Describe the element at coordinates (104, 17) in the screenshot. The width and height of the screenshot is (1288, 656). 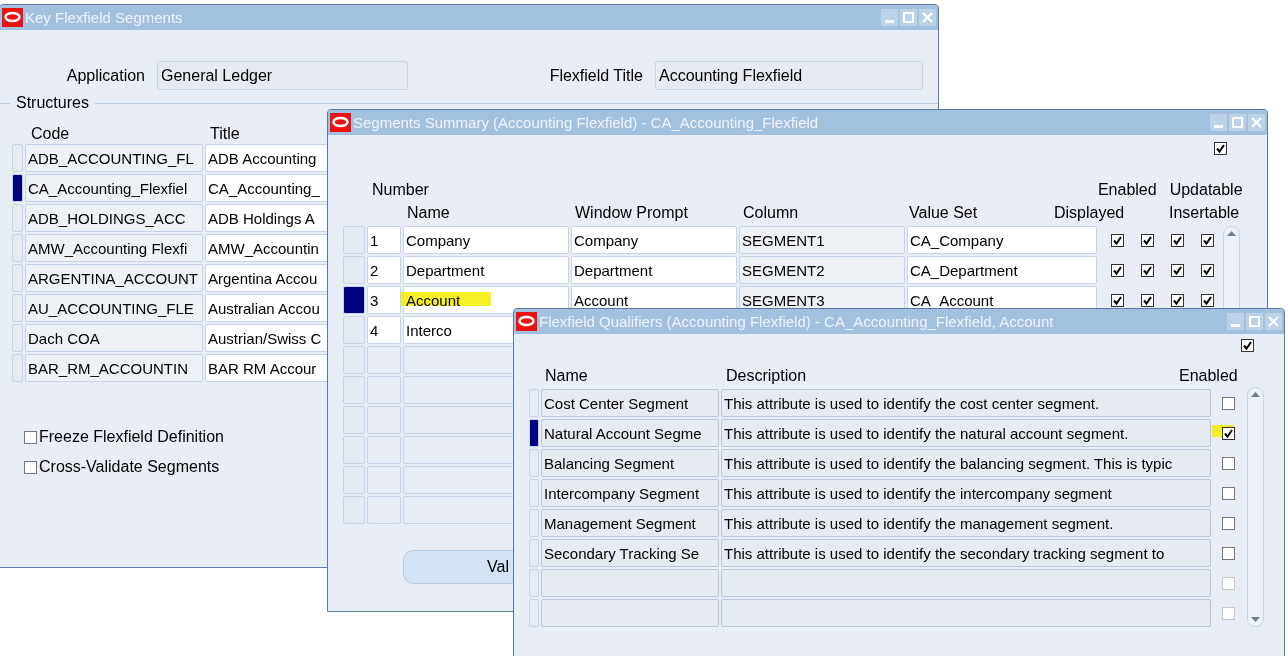
I see `window-title: Key Flexfield Segments` at that location.